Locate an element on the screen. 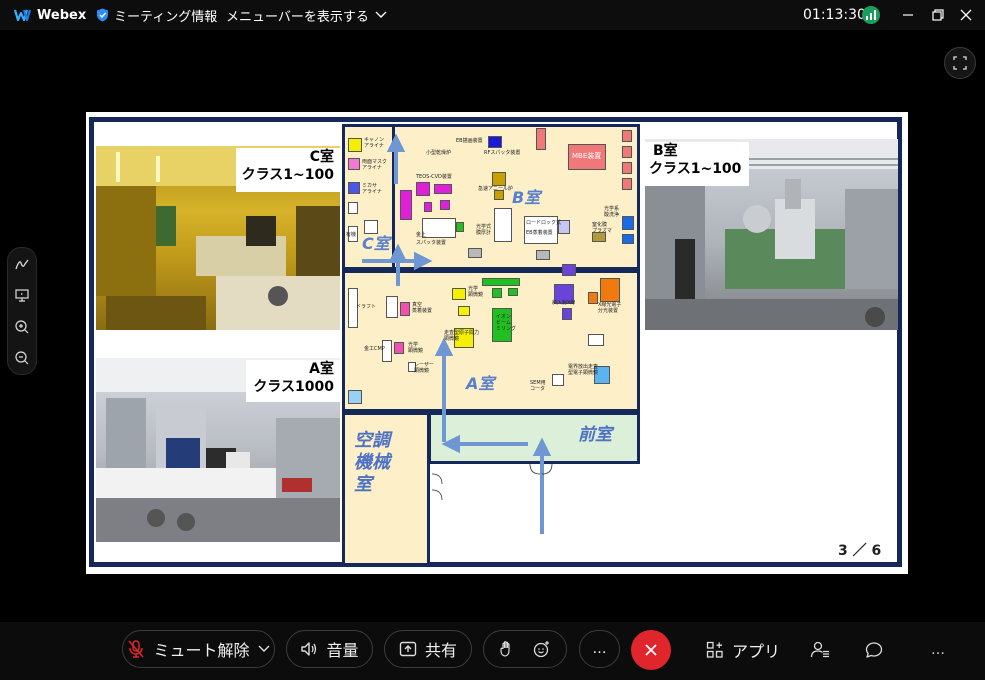  share-label: 共有 is located at coordinates (440, 650).